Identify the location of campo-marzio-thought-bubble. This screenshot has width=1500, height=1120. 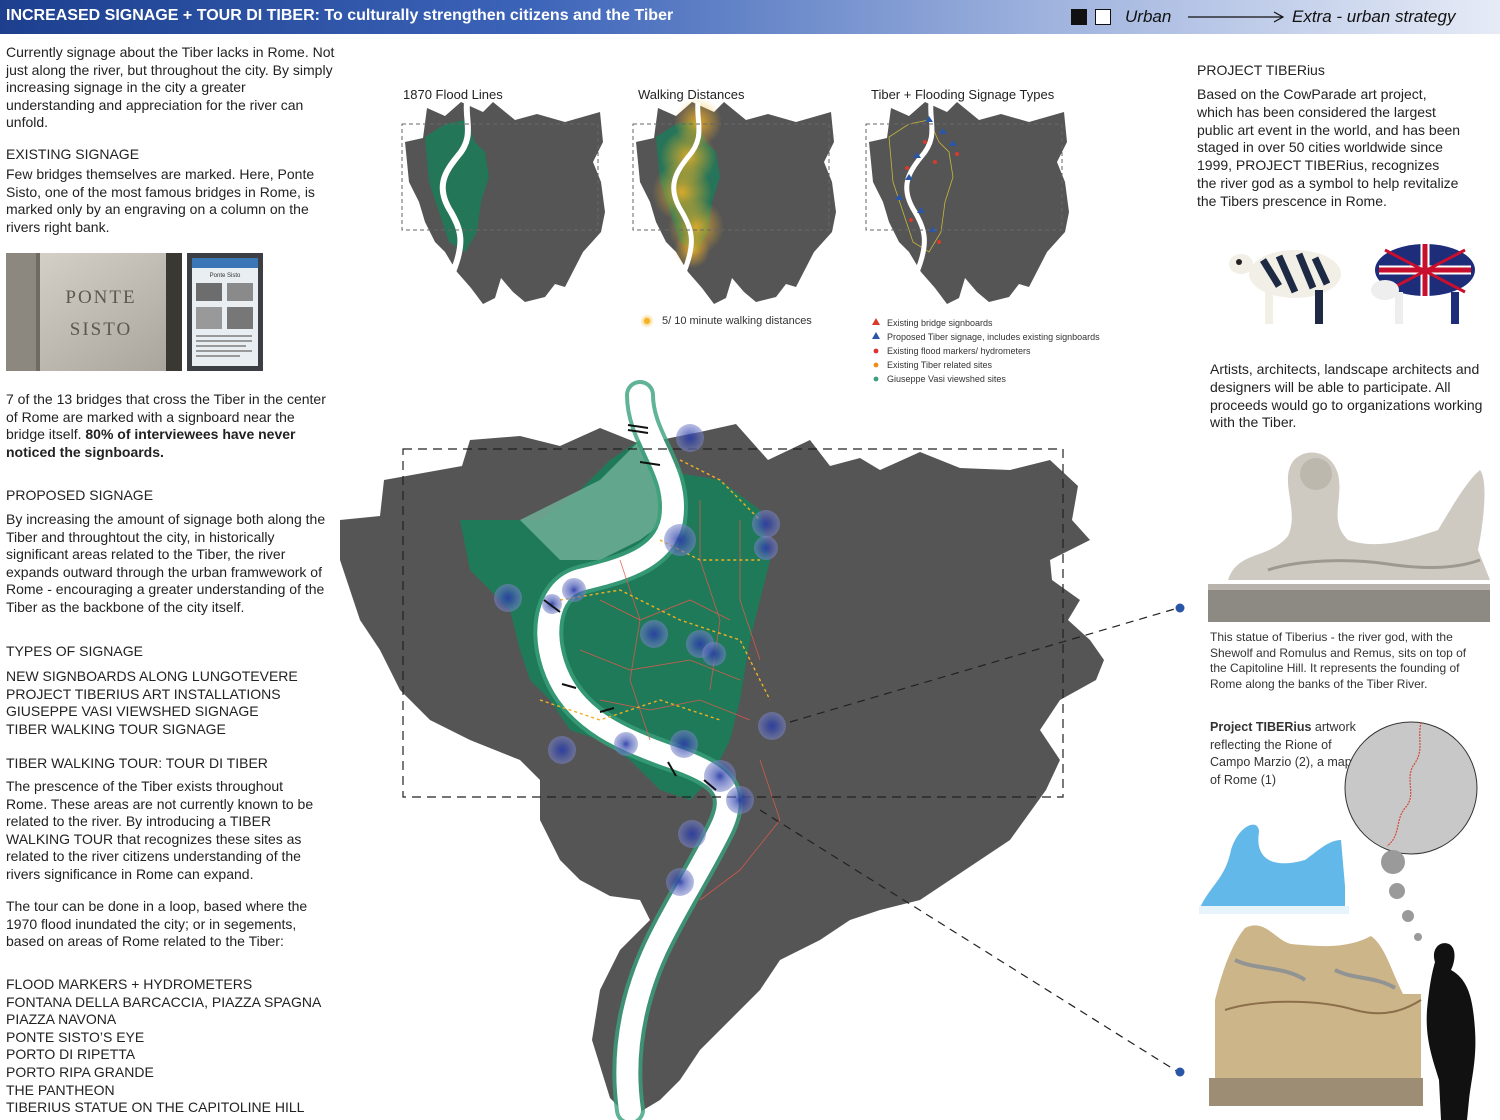
(1411, 788).